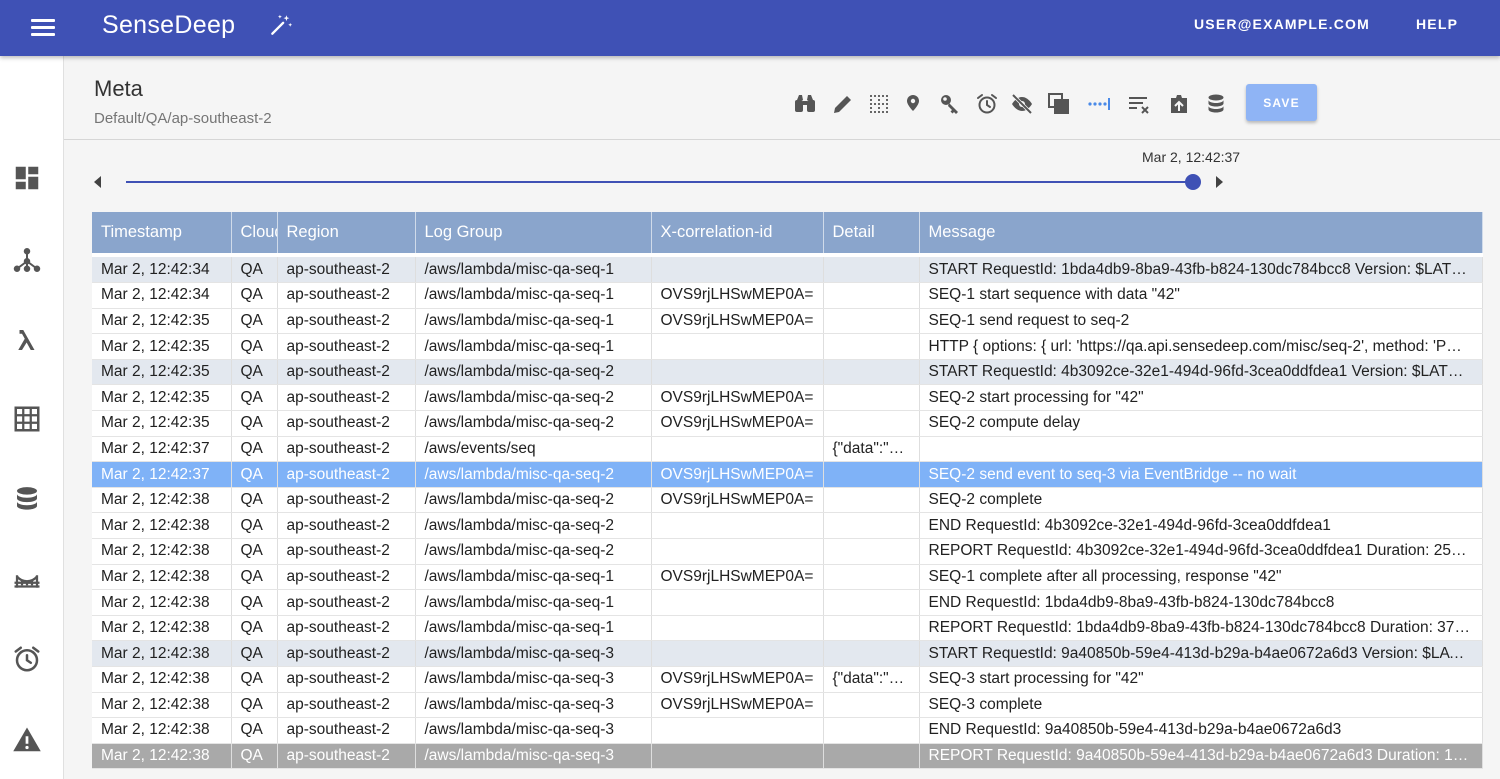 This screenshot has height=779, width=1500. Describe the element at coordinates (27, 260) in the screenshot. I see `network-icon` at that location.